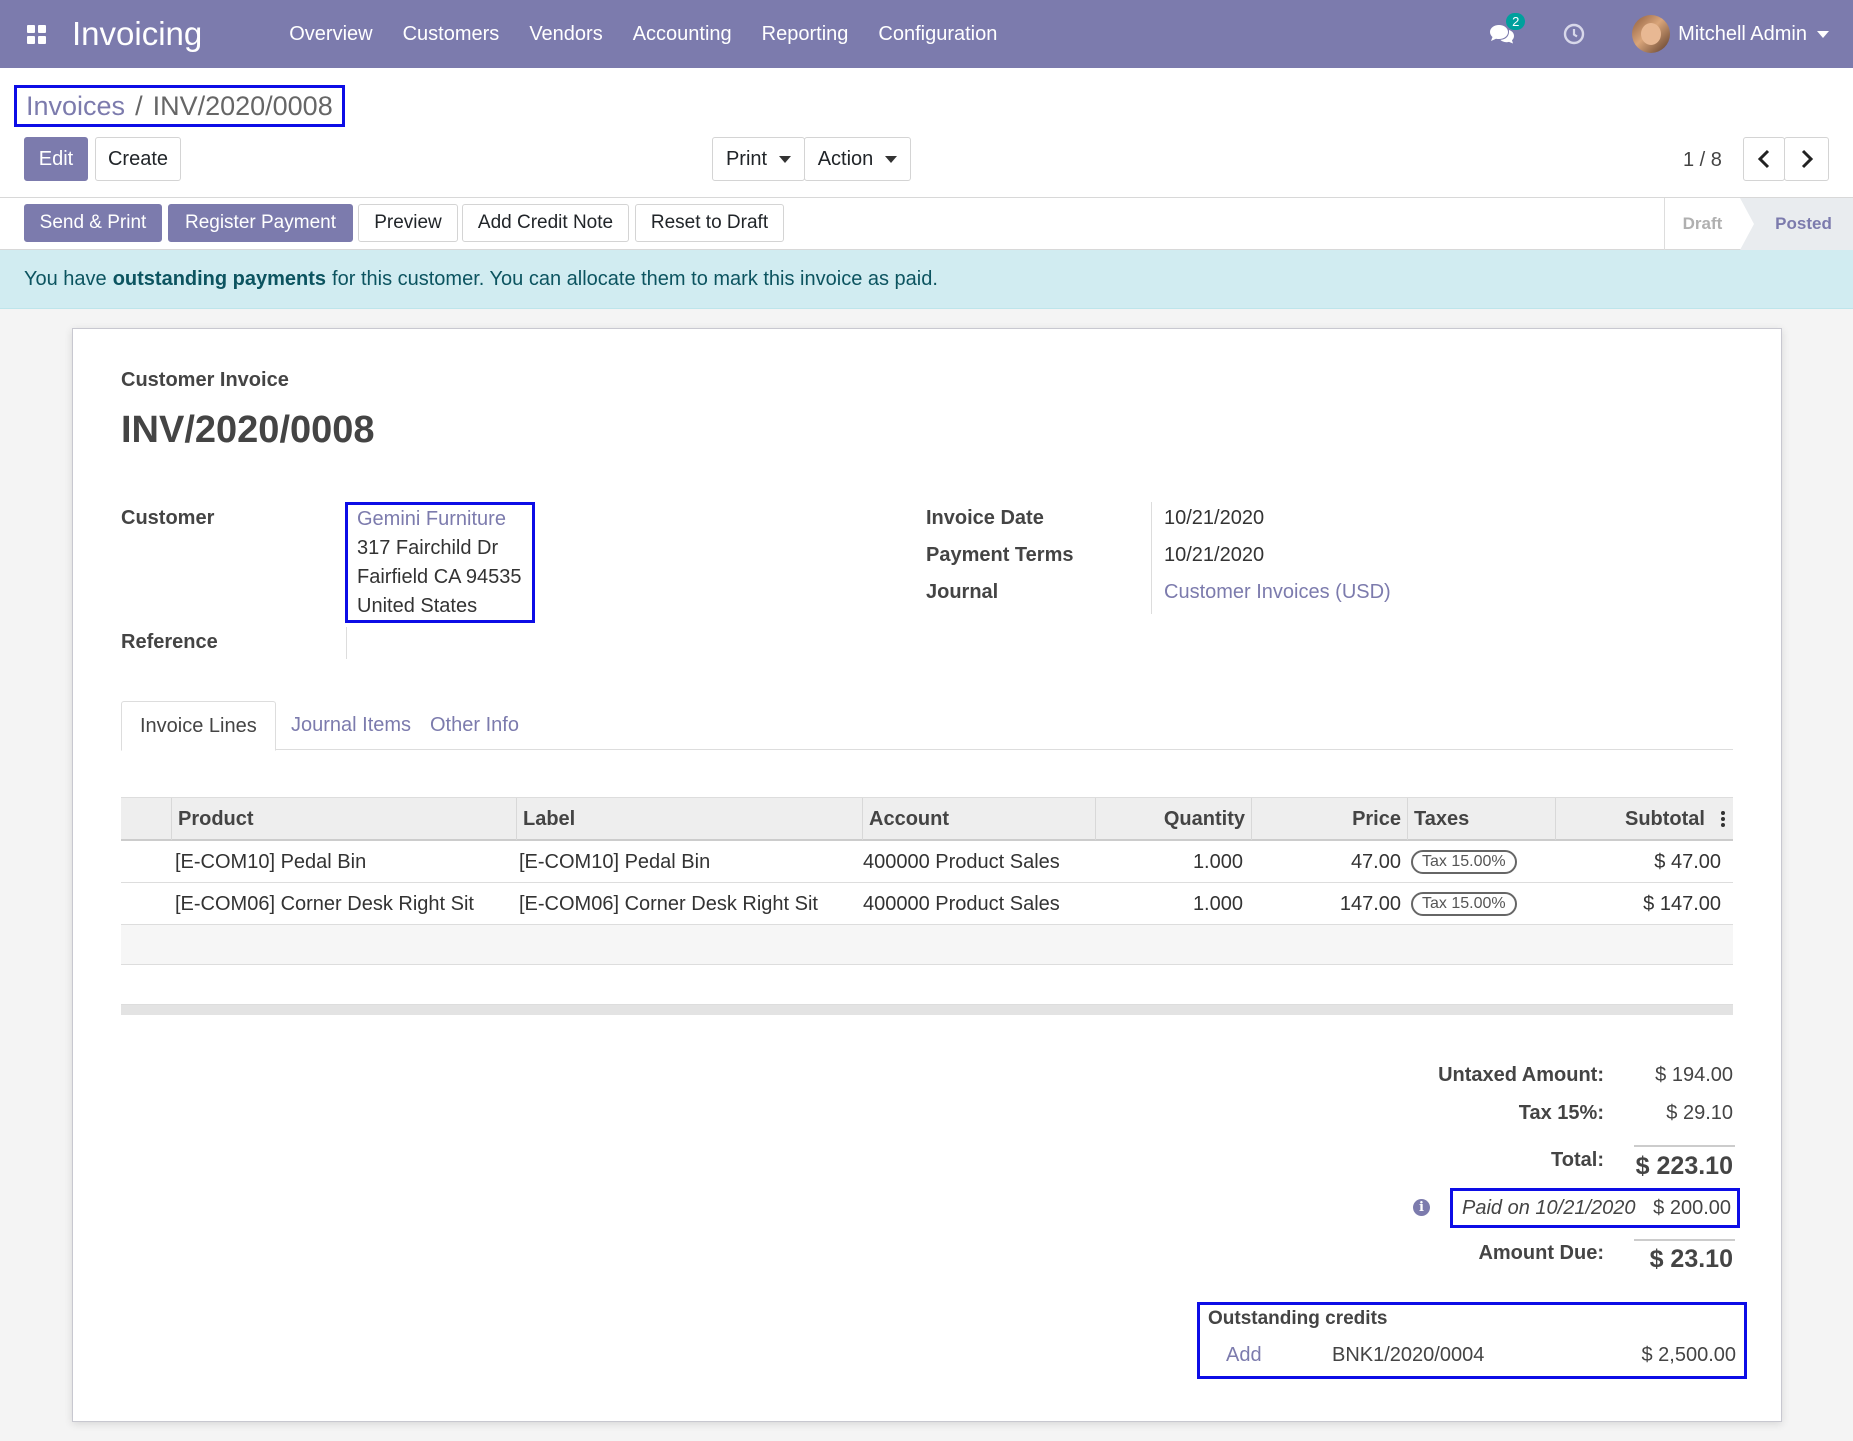  Describe the element at coordinates (346, 643) in the screenshot. I see `reference-field` at that location.